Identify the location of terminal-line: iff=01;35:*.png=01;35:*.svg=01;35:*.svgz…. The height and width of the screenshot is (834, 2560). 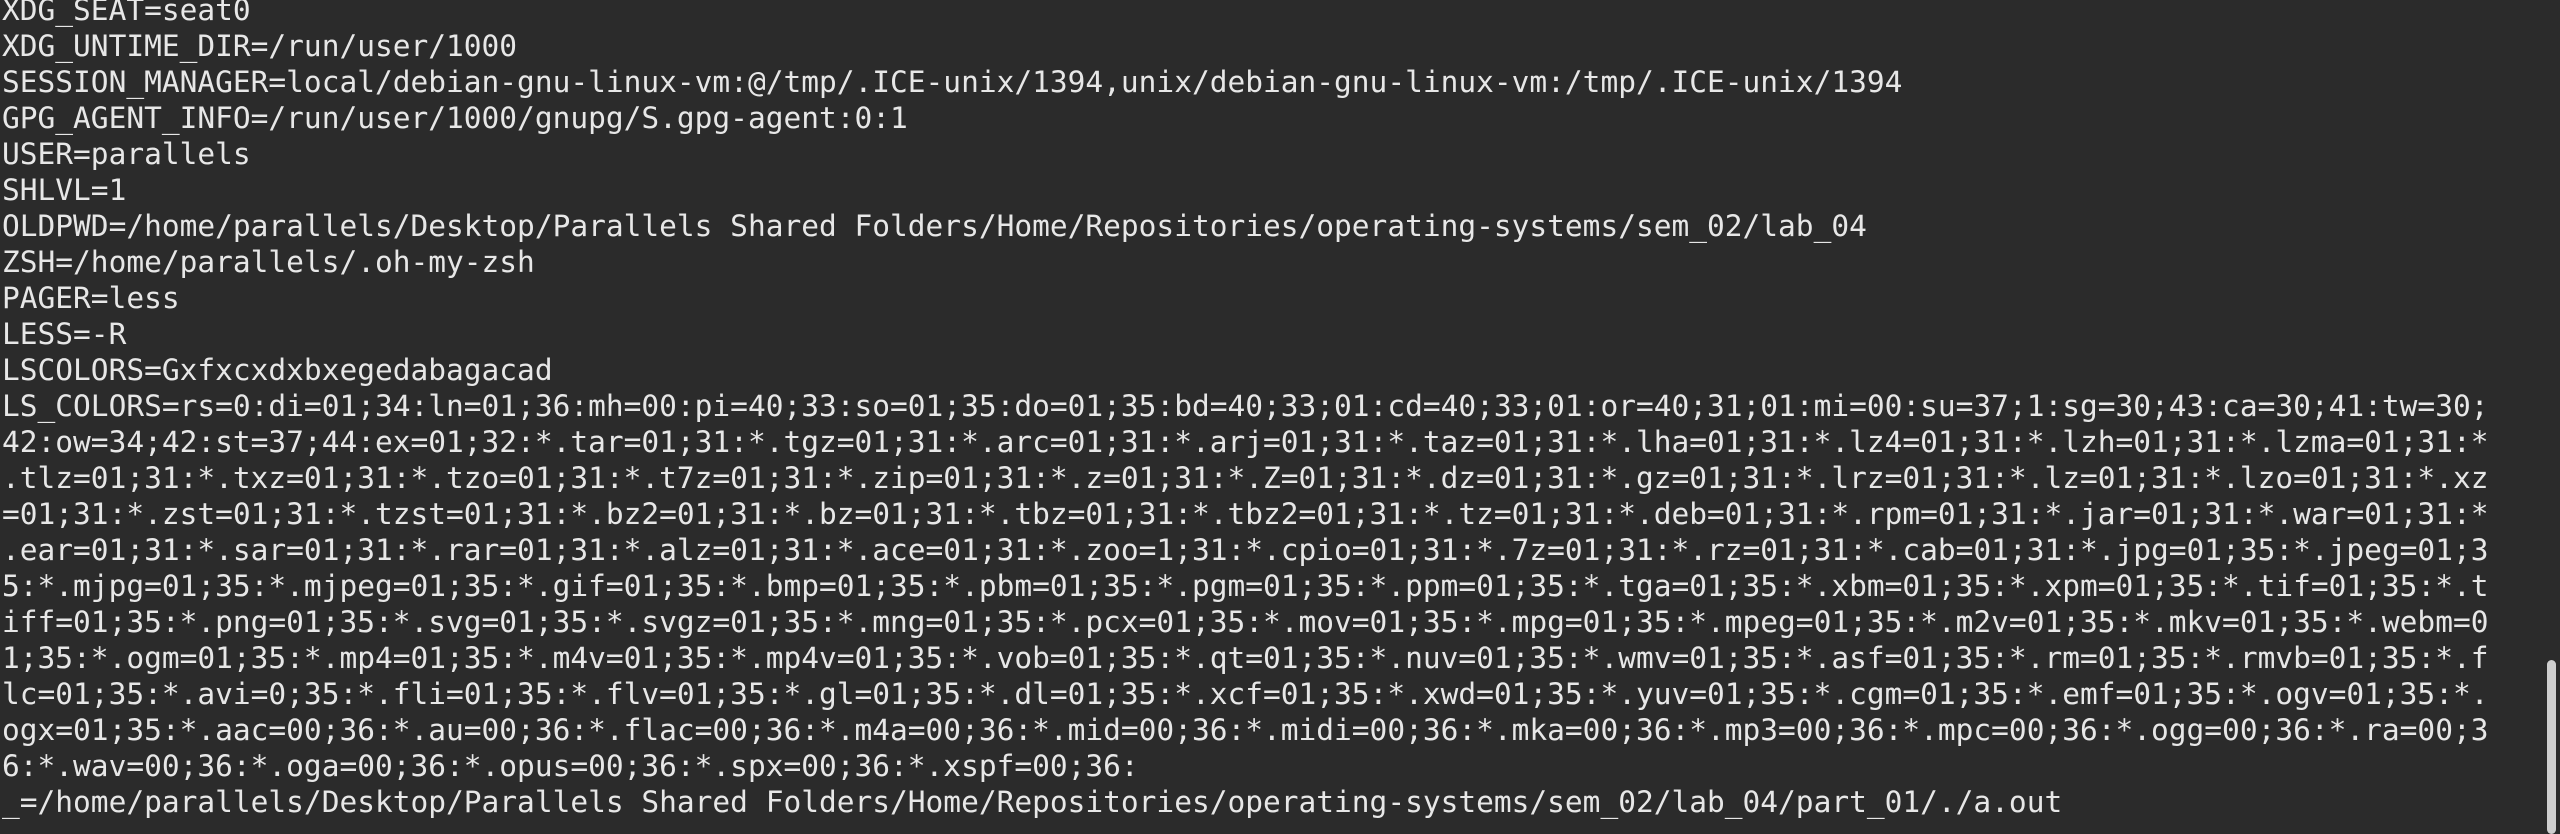
(1245, 622).